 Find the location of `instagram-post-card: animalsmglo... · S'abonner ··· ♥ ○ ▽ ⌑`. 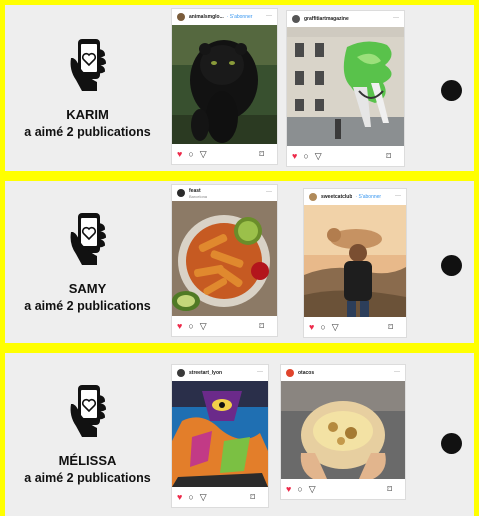

instagram-post-card: animalsmglo... · S'abonner ··· ♥ ○ ▽ ⌑ is located at coordinates (224, 86).